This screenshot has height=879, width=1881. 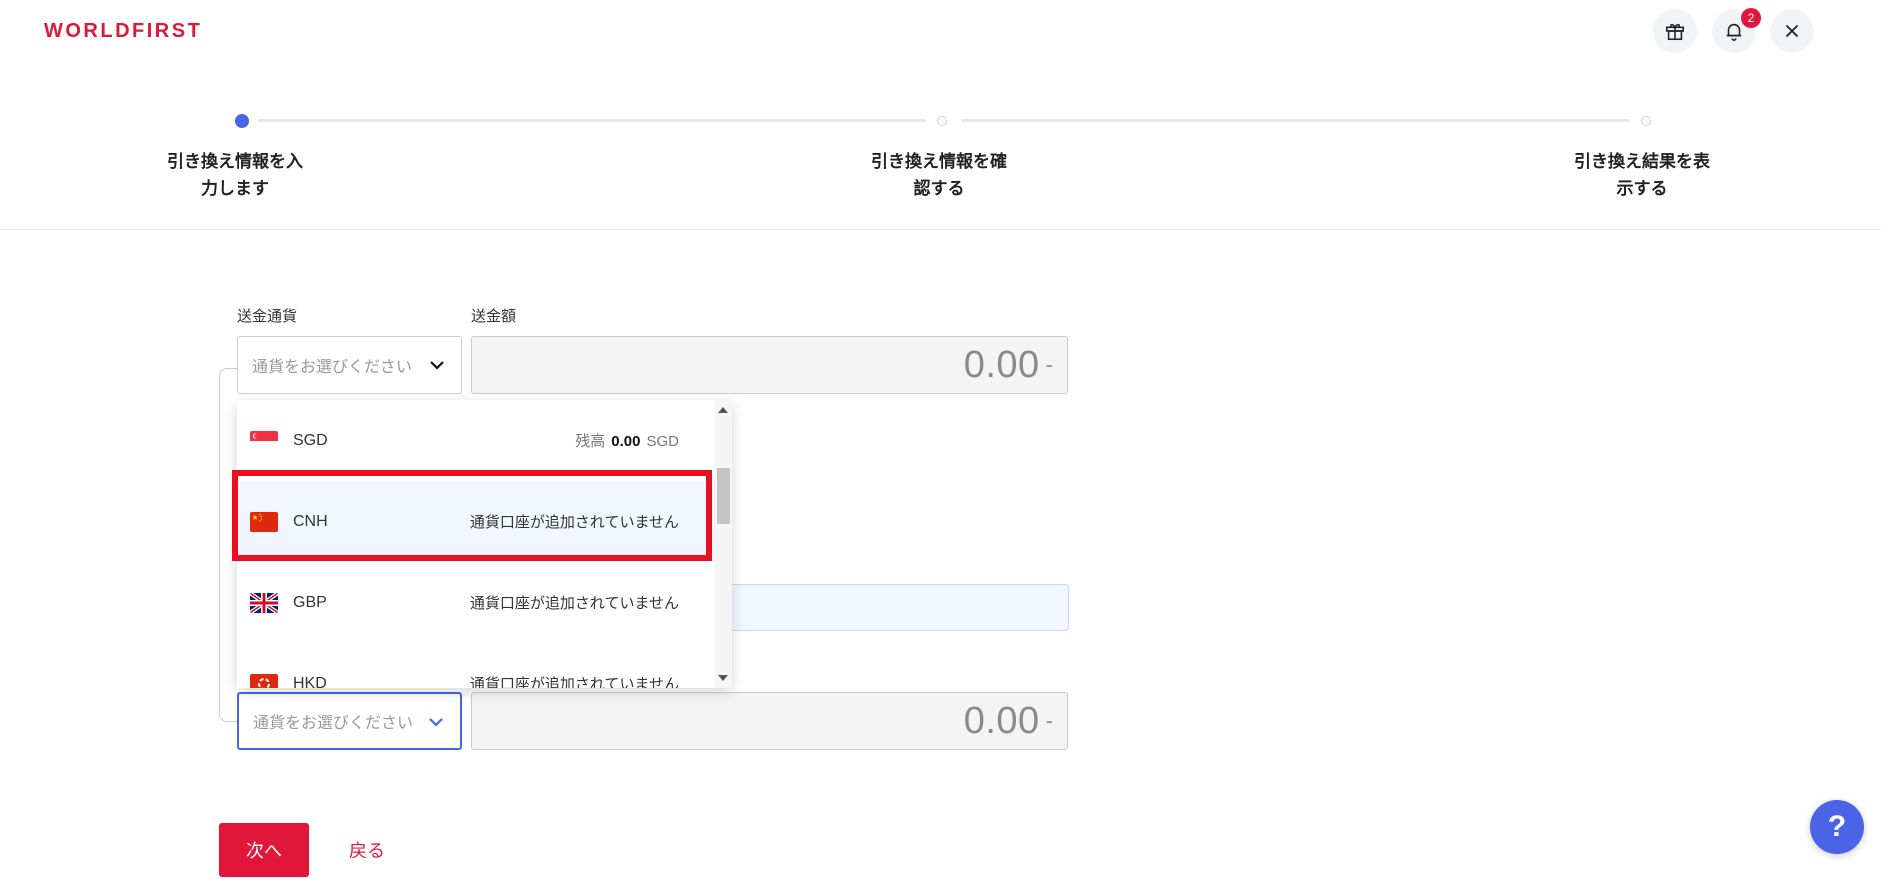 I want to click on currency-code: HKD, so click(x=310, y=681).